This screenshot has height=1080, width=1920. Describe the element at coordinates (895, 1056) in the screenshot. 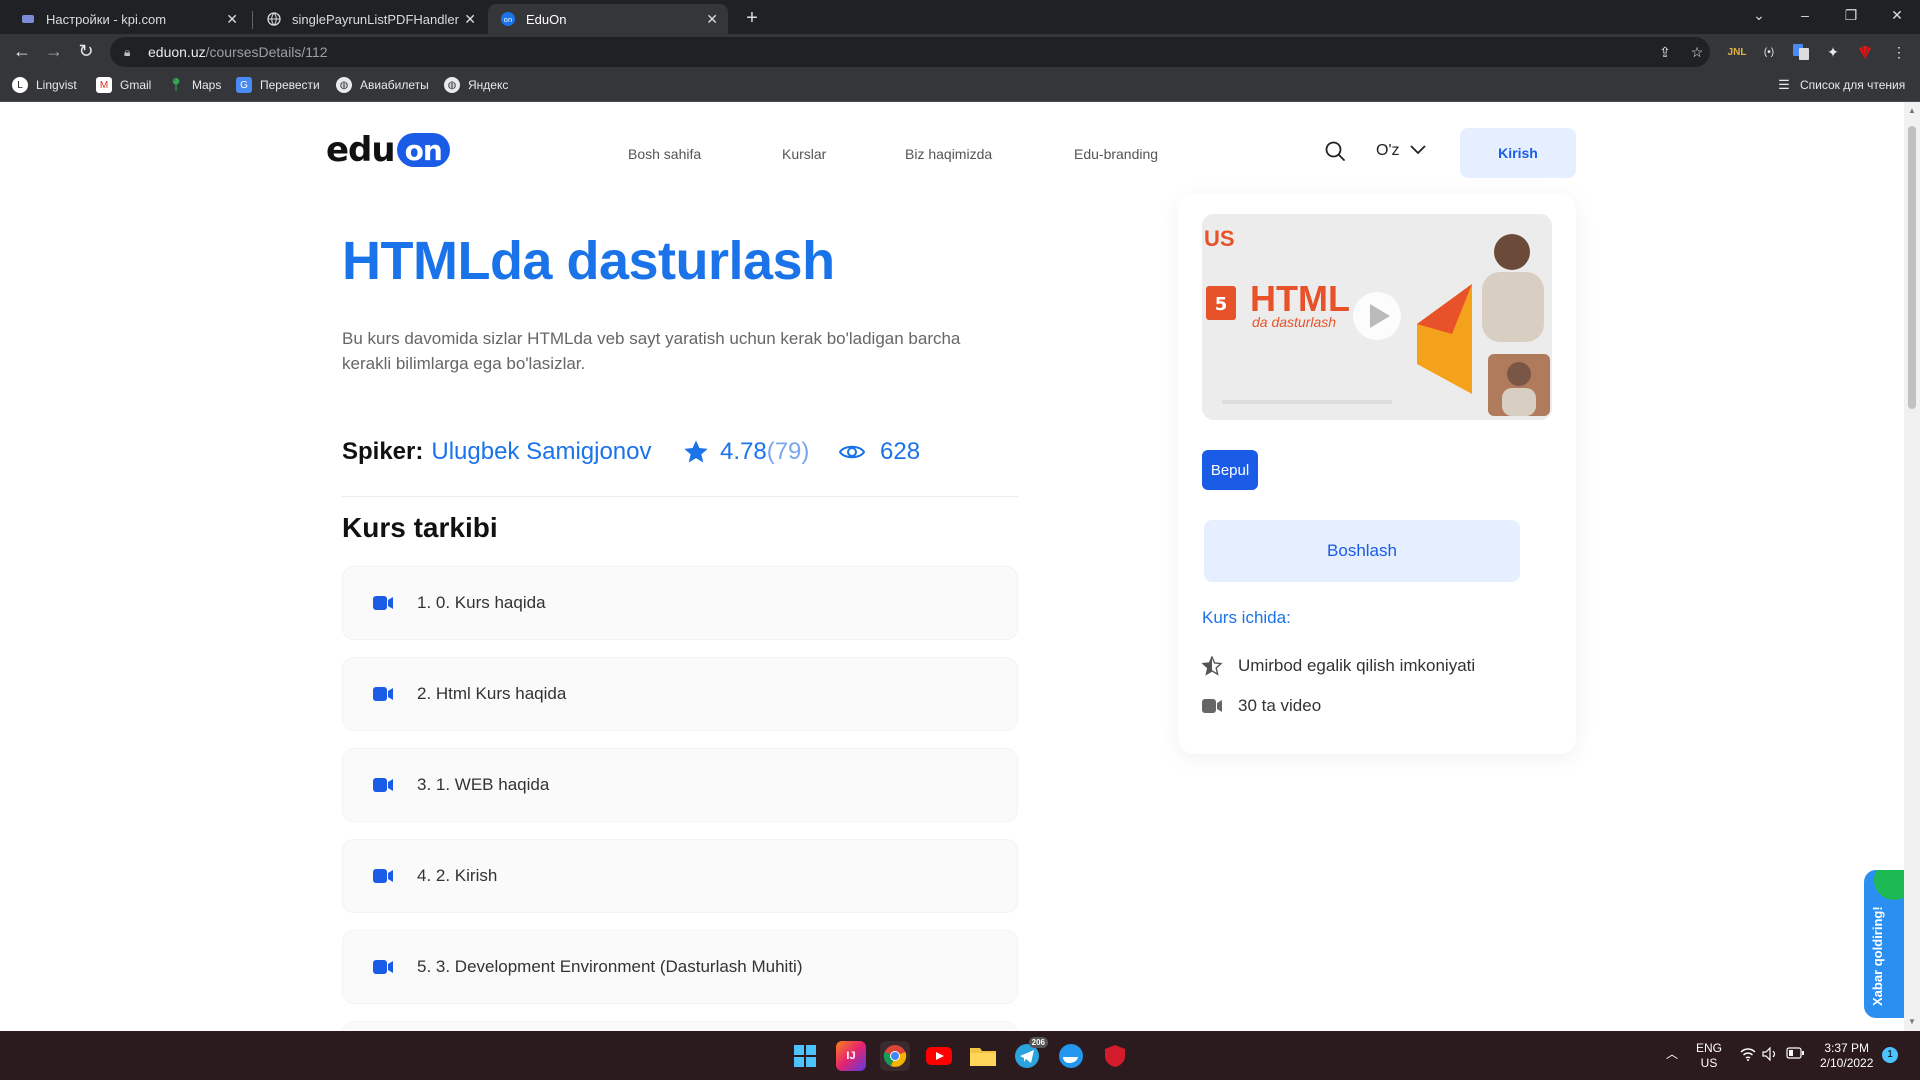

I see `chrome-icon` at that location.